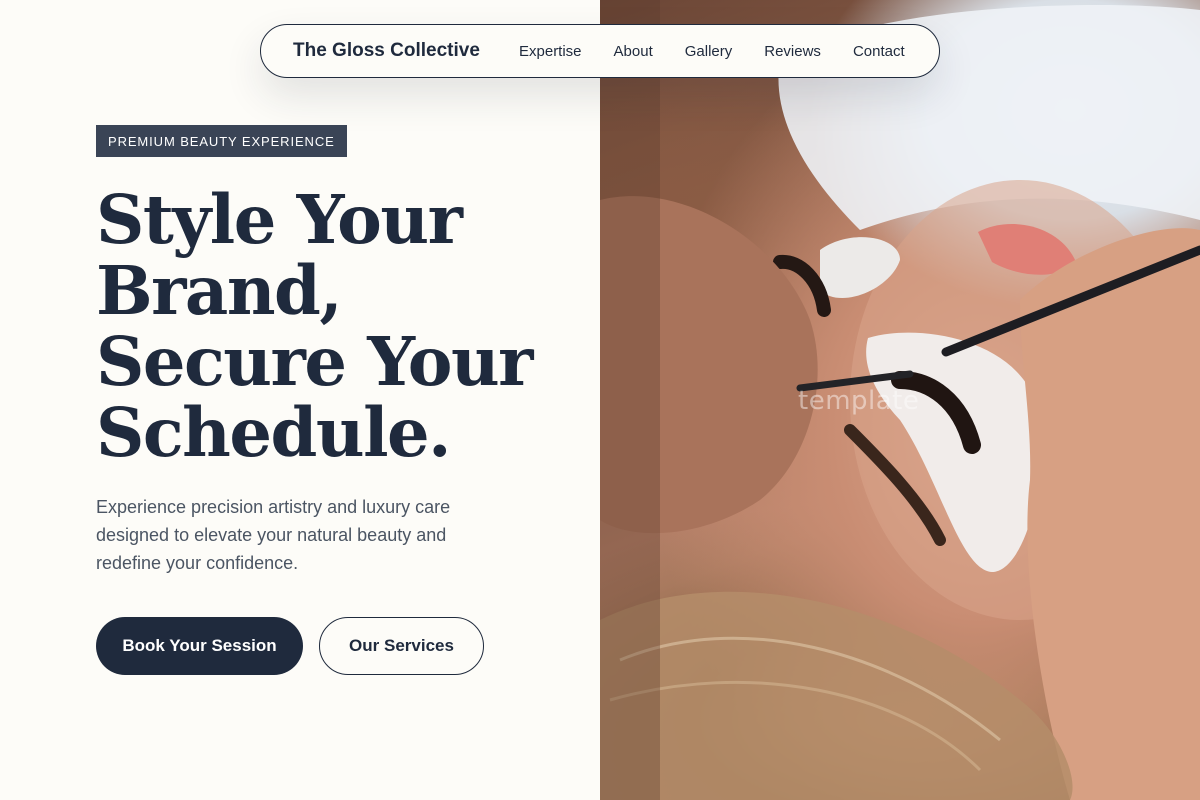 This screenshot has width=1200, height=800. I want to click on hero-badge: PREMIUM BEAUTY EXPERIENCE, so click(221, 141).